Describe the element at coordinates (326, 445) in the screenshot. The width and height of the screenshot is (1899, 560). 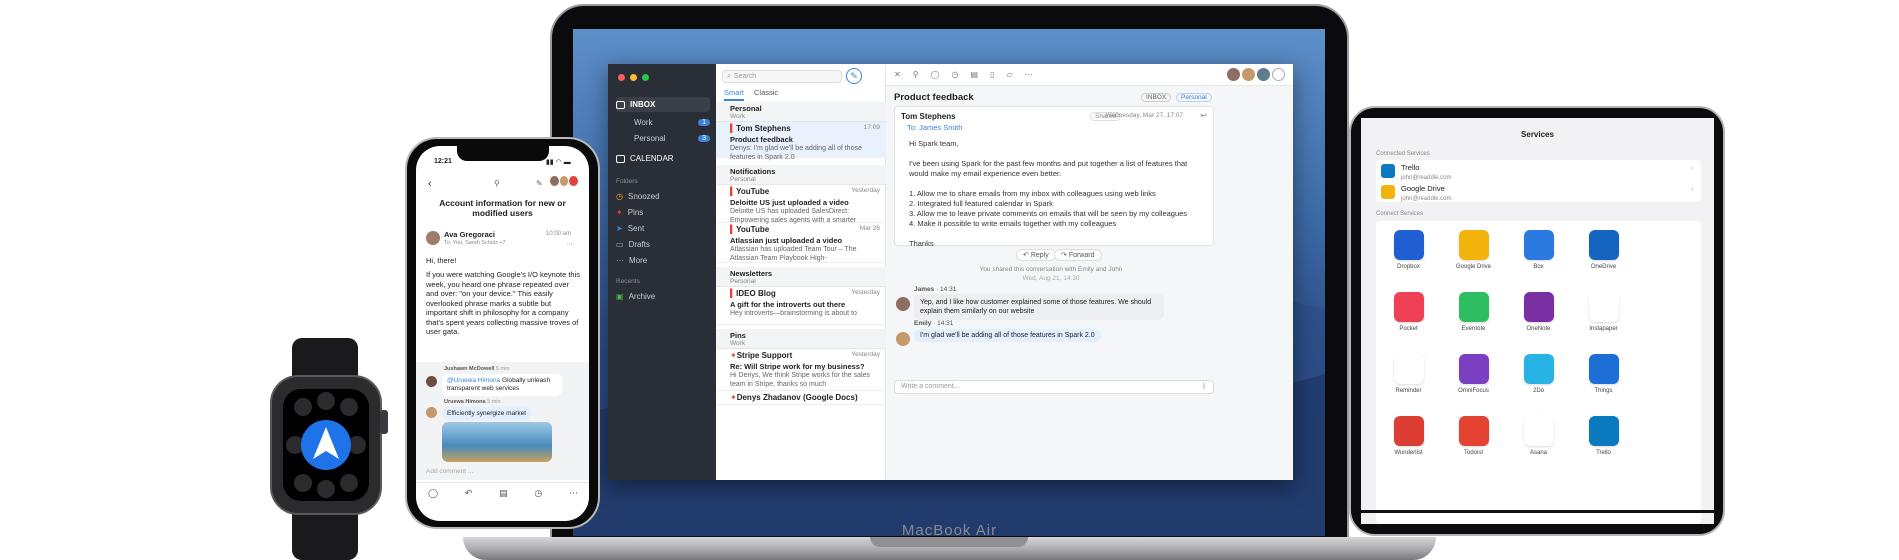
I see `watch-screen` at that location.